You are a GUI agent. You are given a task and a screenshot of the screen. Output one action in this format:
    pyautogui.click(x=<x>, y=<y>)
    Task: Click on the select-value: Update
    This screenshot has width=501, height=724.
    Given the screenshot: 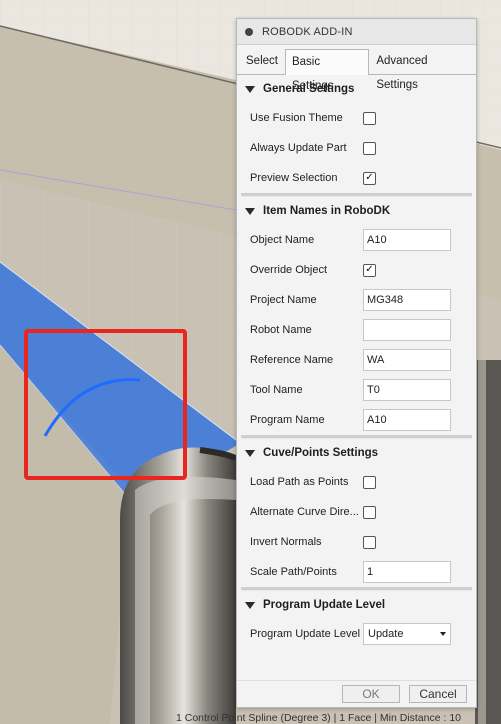 What is the action you would take?
    pyautogui.click(x=386, y=634)
    